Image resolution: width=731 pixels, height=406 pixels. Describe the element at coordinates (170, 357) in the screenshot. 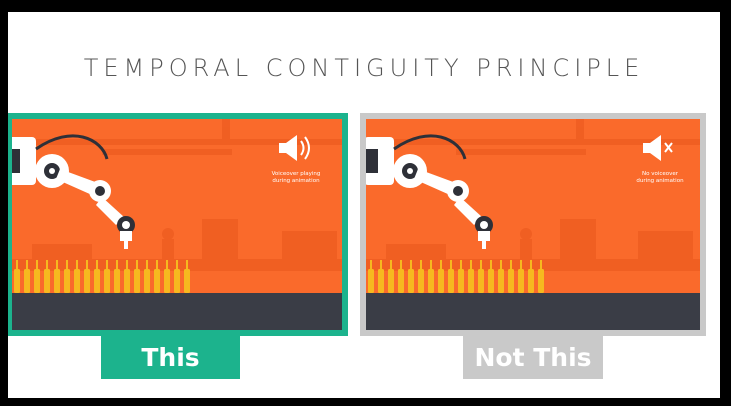

I see `this-label: This` at that location.